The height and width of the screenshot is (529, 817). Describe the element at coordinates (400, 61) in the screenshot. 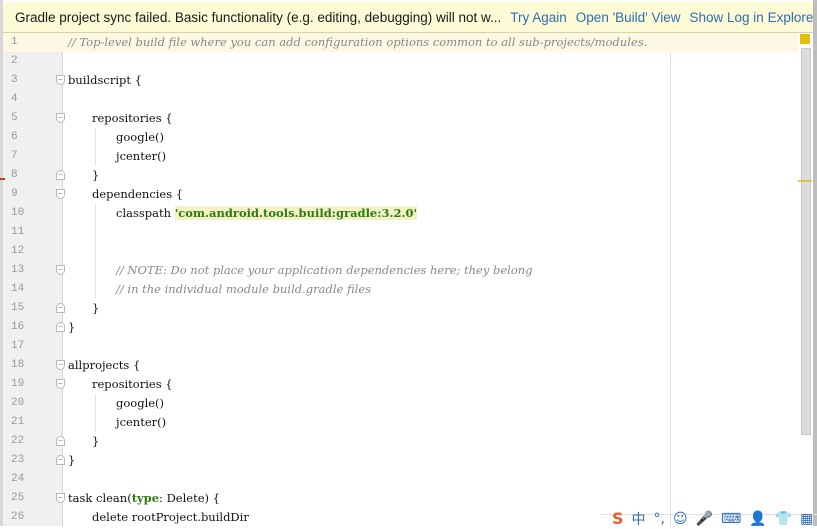

I see `code-line: 2` at that location.